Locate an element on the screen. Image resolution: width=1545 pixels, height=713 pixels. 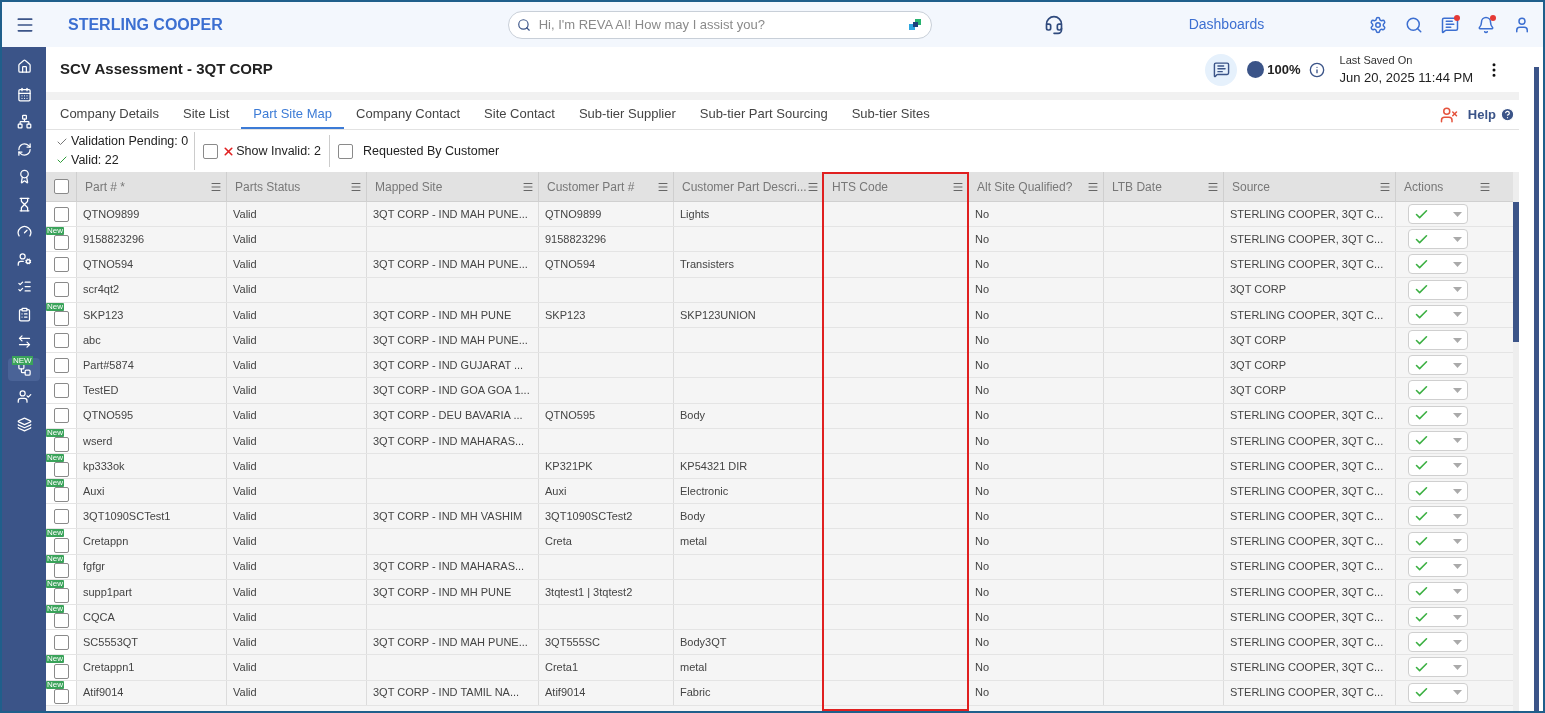
tab: Company Contact is located at coordinates (408, 114).